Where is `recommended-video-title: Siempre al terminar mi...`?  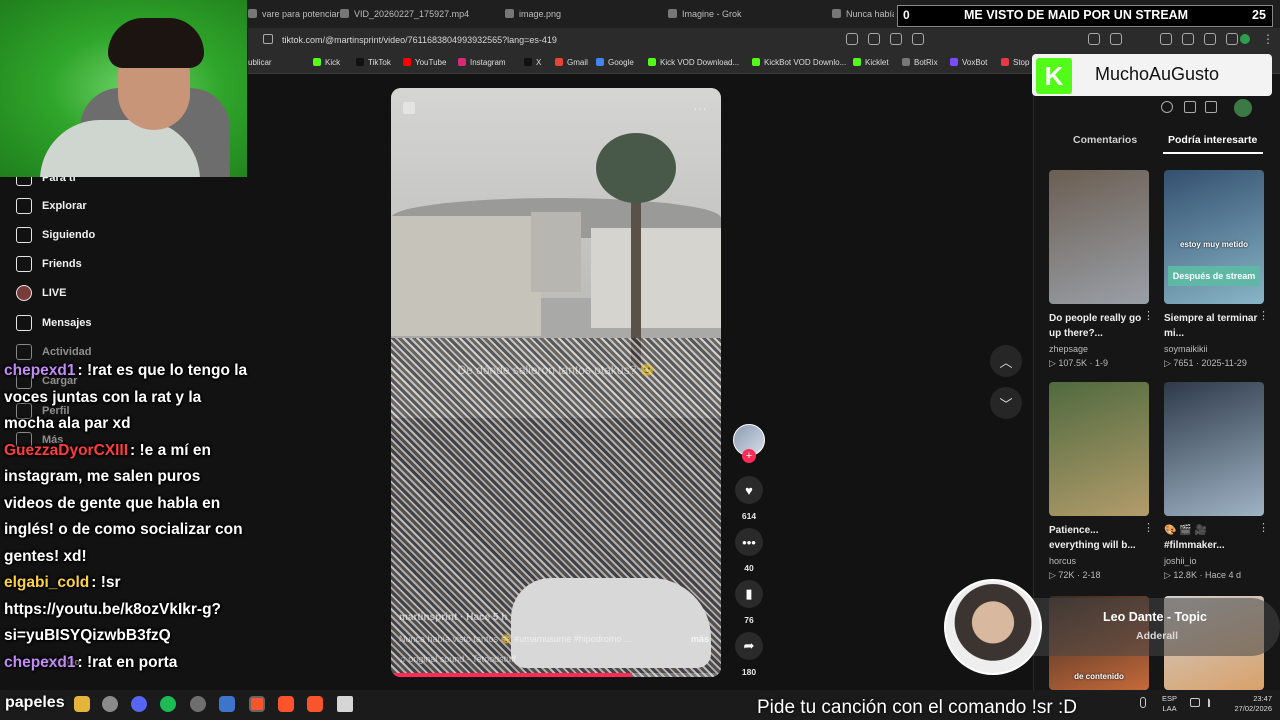
recommended-video-title: Siempre al terminar mi... is located at coordinates (1211, 326).